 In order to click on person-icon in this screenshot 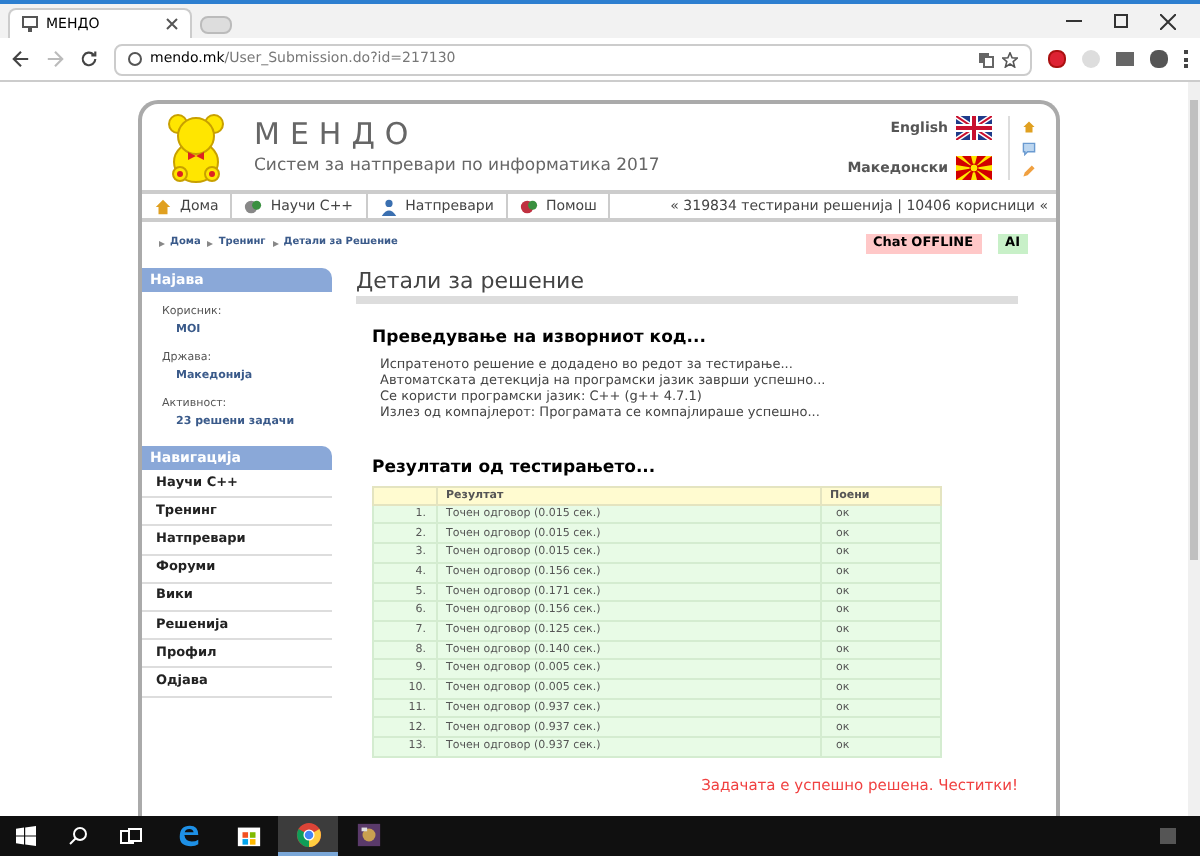, I will do `click(388, 206)`.